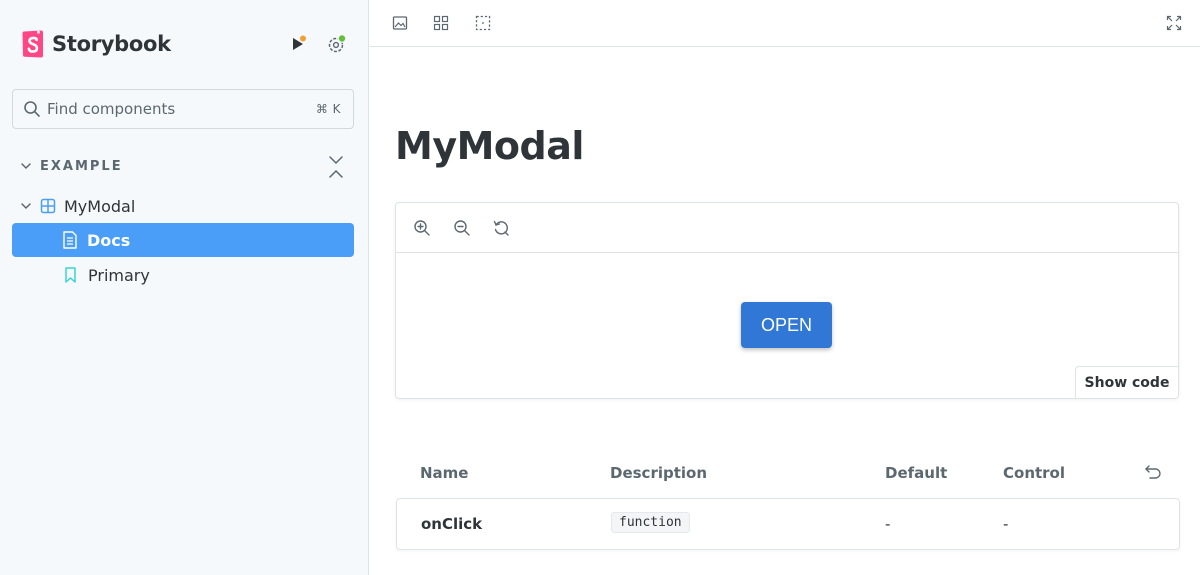 This screenshot has height=575, width=1200. Describe the element at coordinates (183, 275) in the screenshot. I see `sidebar-item-primary: Primary` at that location.